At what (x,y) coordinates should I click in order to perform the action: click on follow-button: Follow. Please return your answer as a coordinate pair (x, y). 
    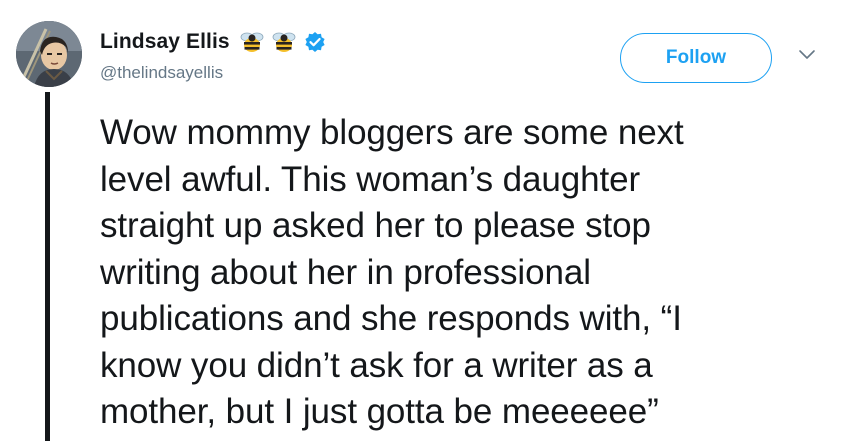
    Looking at the image, I should click on (696, 58).